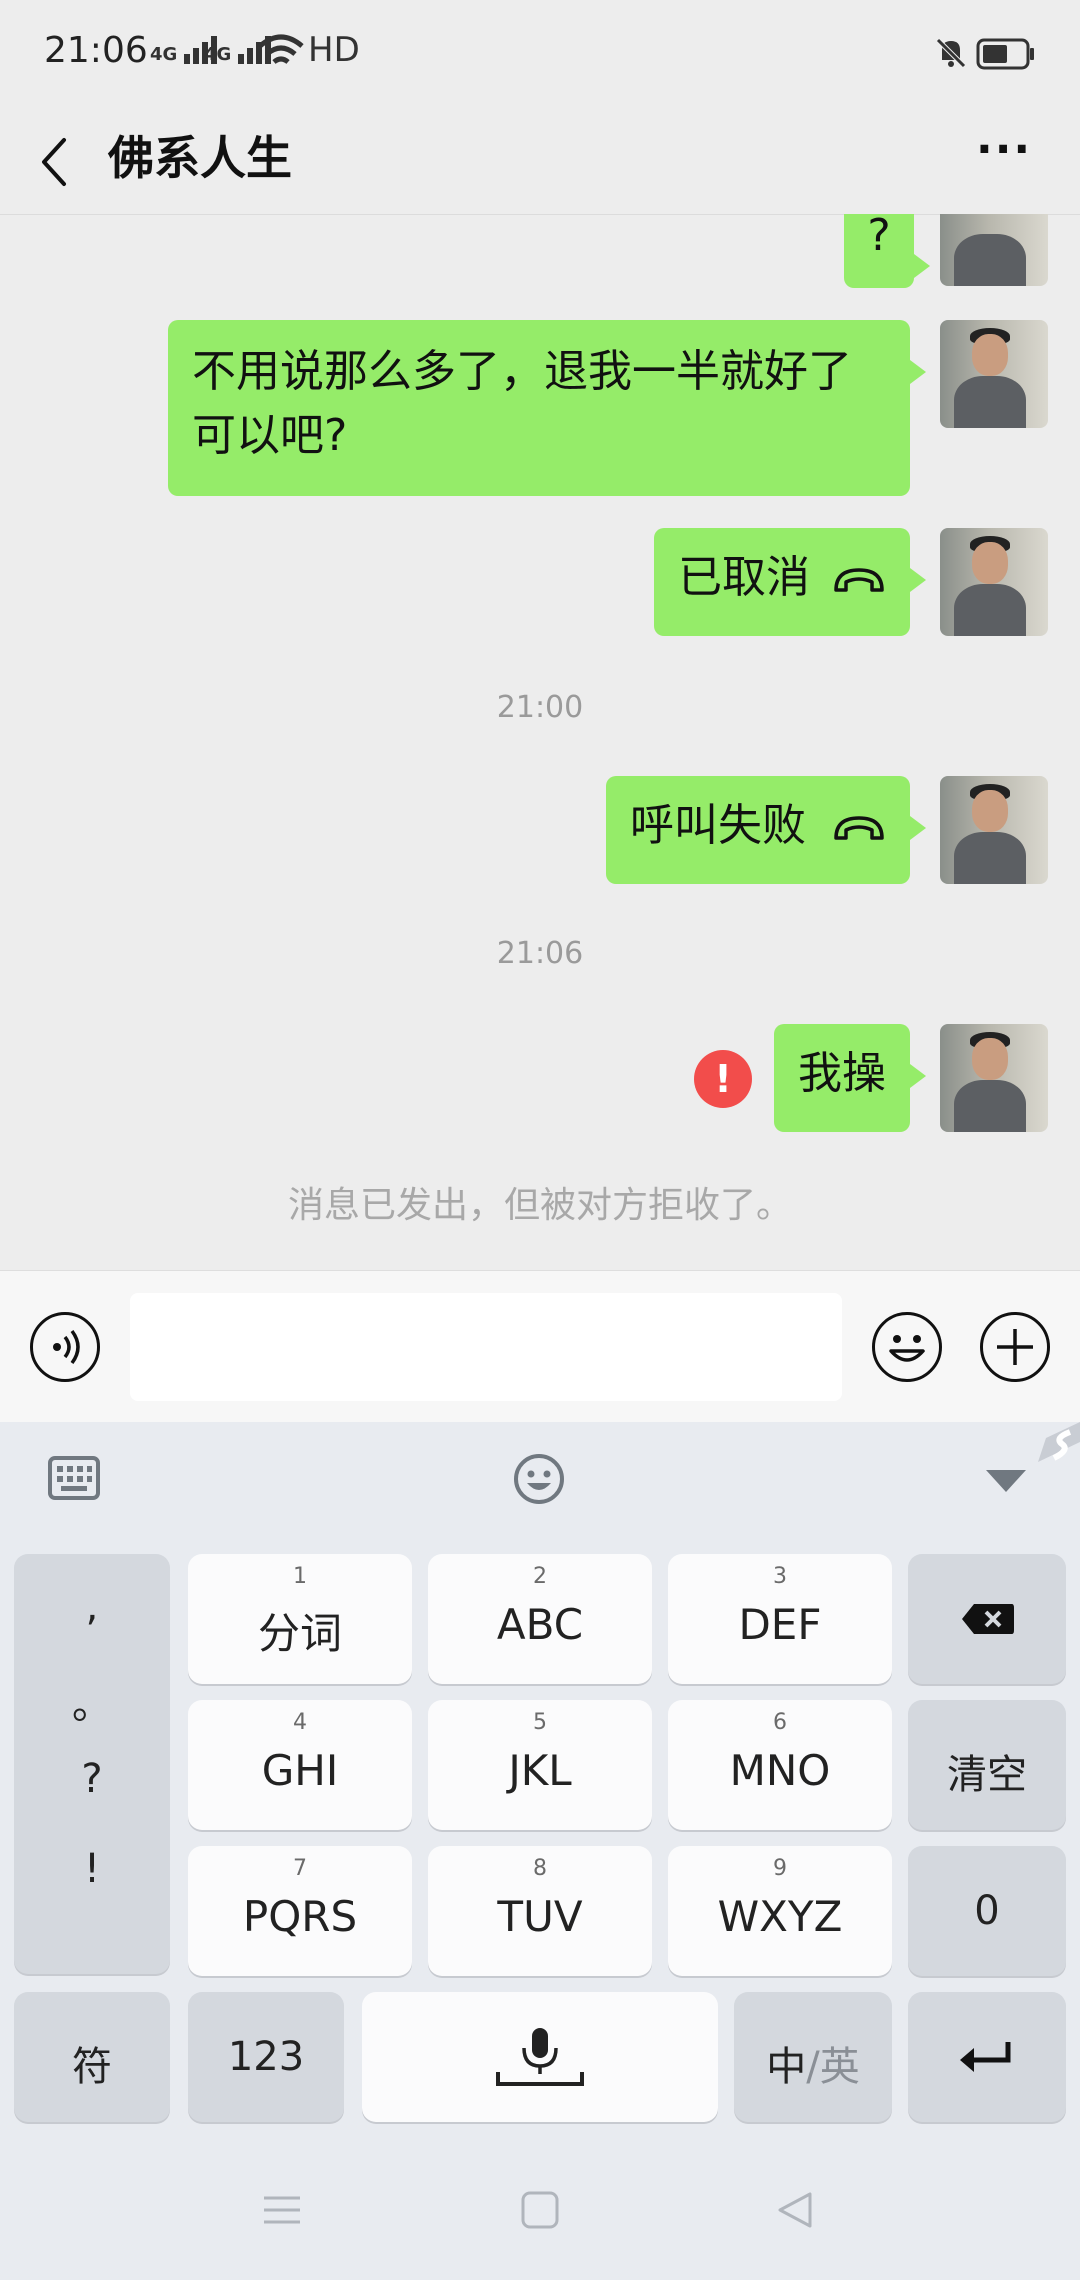 This screenshot has height=2280, width=1080. What do you see at coordinates (74, 1478) in the screenshot?
I see `keyboard-icon` at bounding box center [74, 1478].